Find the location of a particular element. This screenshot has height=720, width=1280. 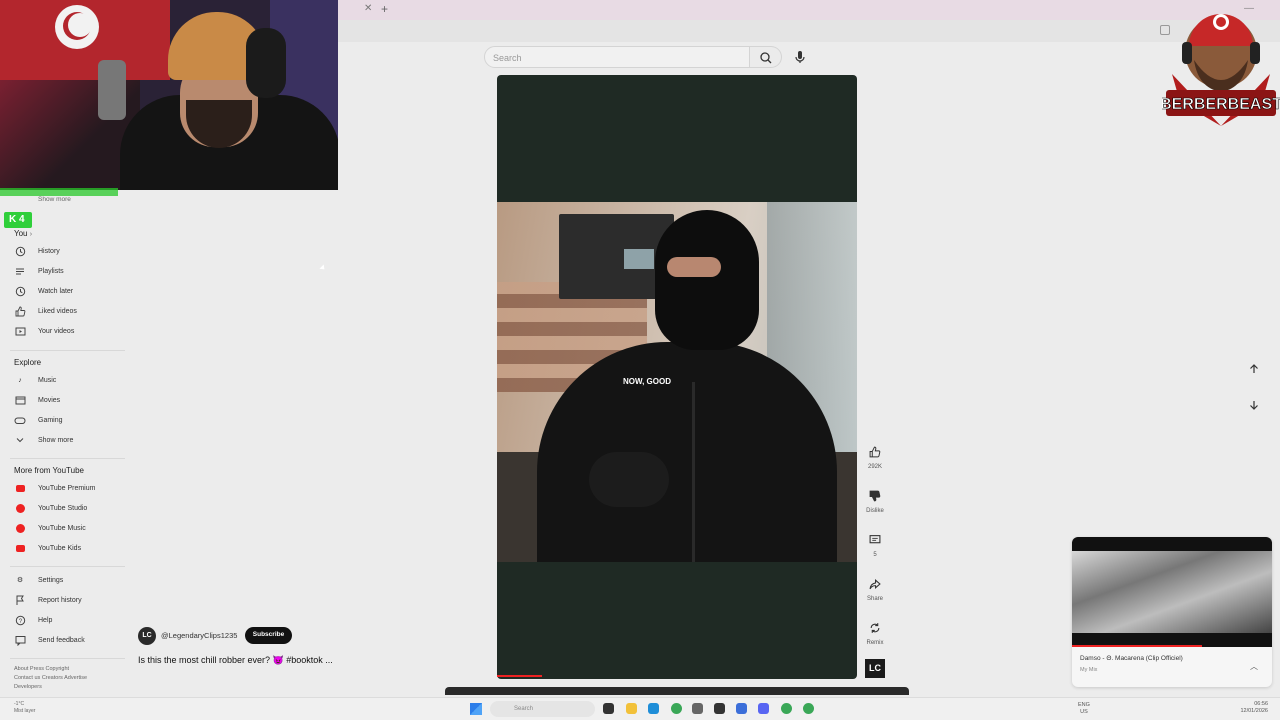

sidebar-item-help: ? Help is located at coordinates (33, 620).